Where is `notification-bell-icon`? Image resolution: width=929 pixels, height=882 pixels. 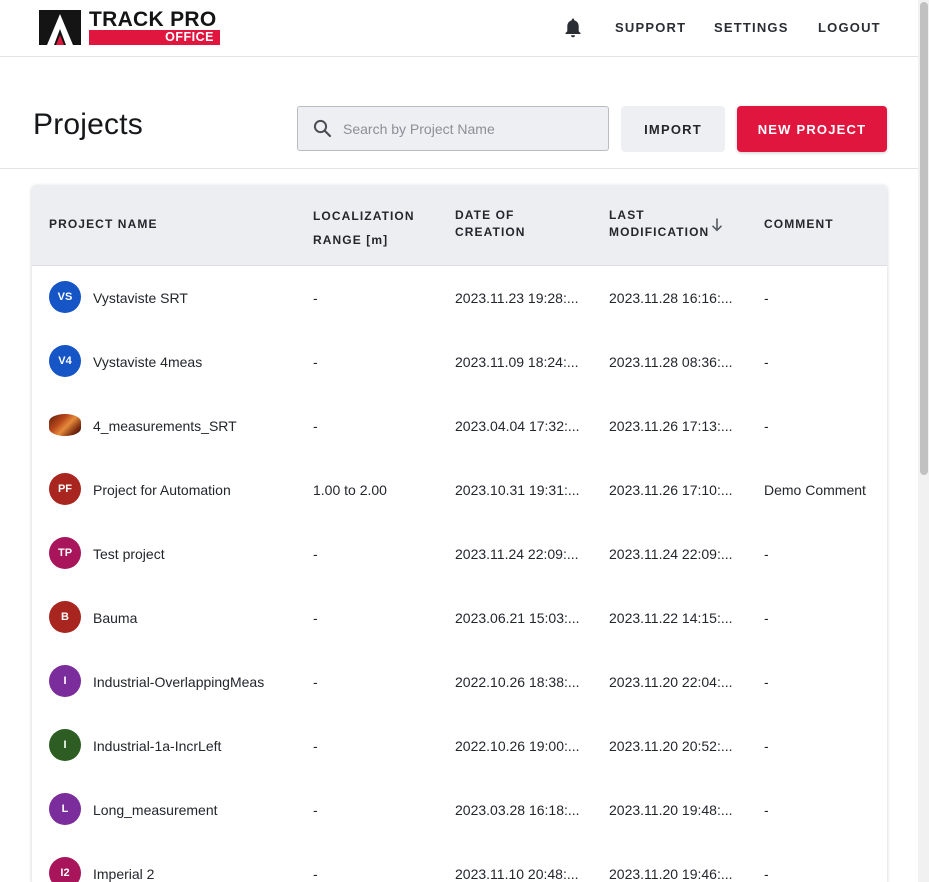 notification-bell-icon is located at coordinates (573, 28).